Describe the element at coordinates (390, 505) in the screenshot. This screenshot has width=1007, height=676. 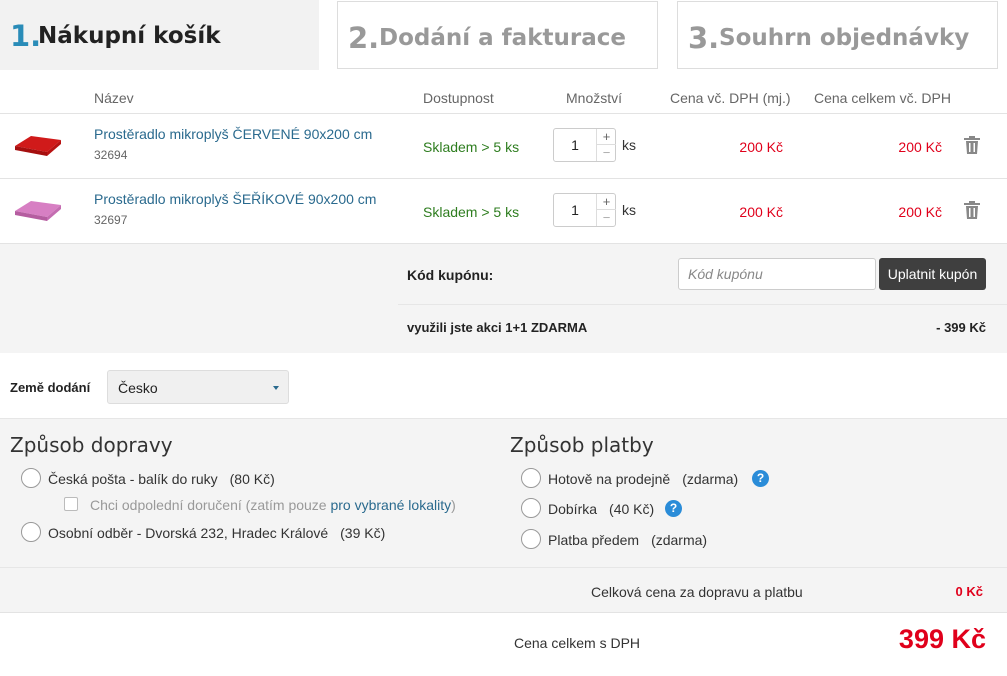
I see `selected-localities-link: pro vybrané lokality` at that location.